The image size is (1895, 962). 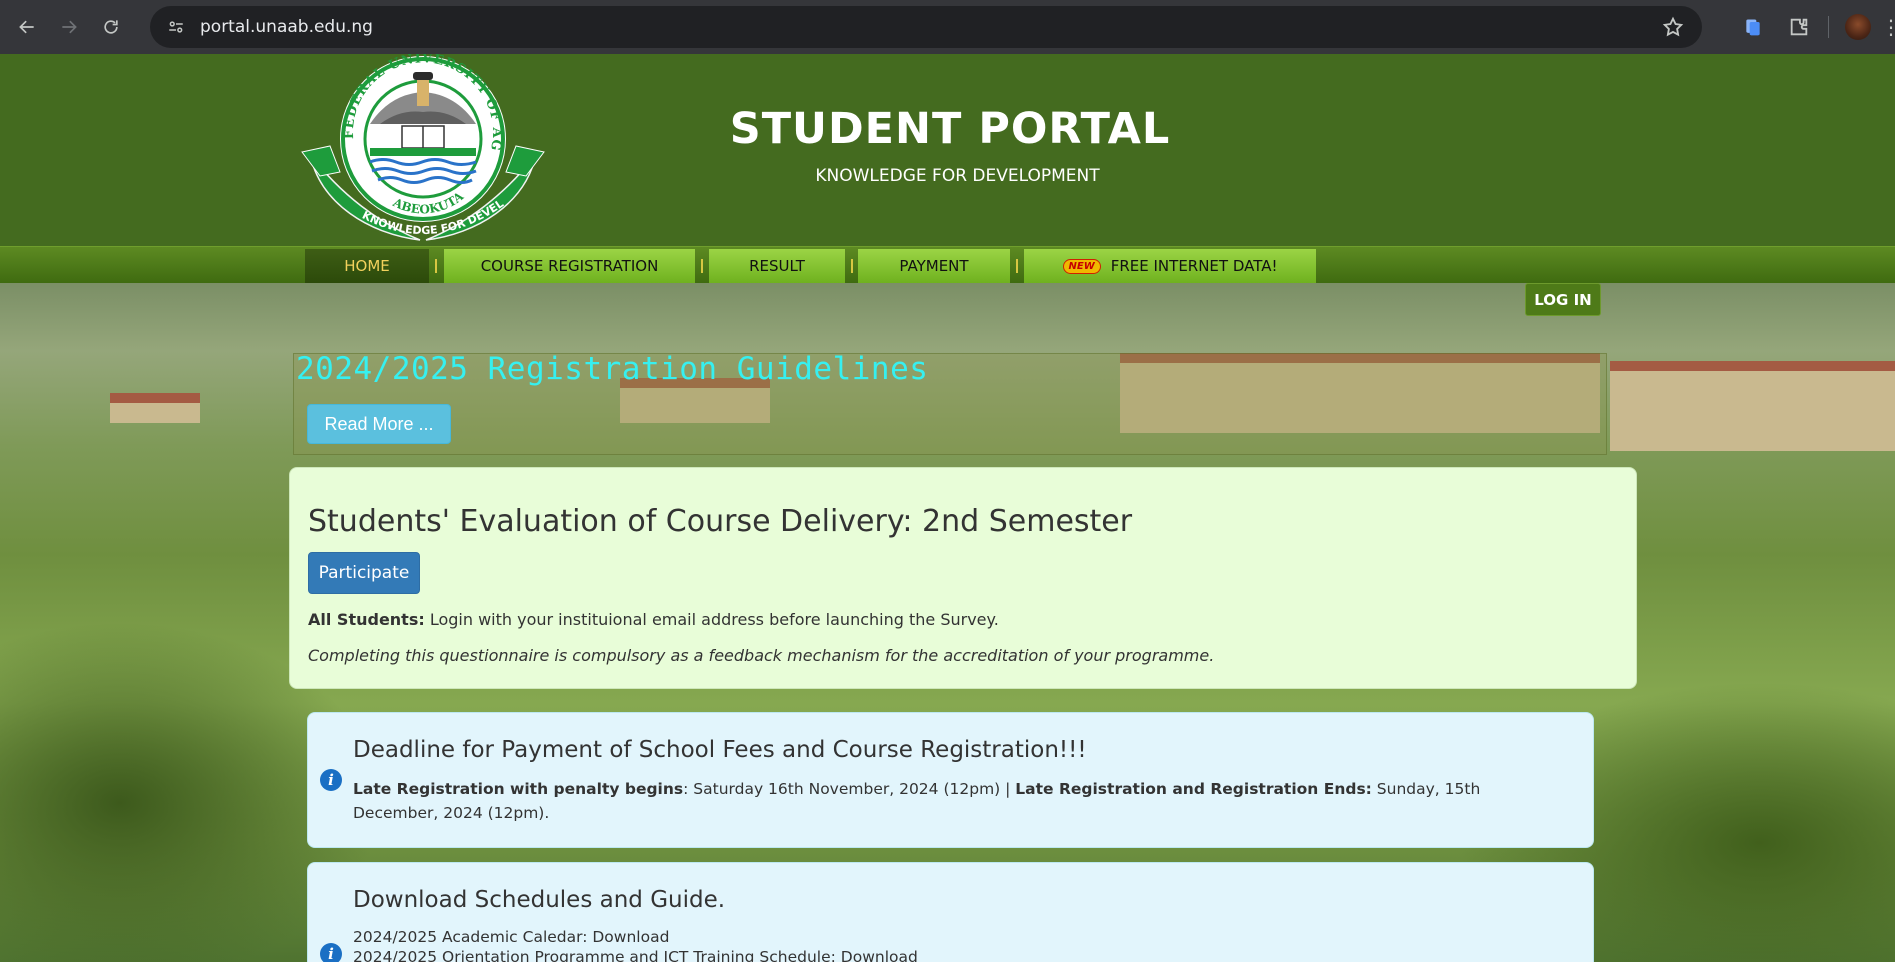 I want to click on participate-button: Participate, so click(x=364, y=573).